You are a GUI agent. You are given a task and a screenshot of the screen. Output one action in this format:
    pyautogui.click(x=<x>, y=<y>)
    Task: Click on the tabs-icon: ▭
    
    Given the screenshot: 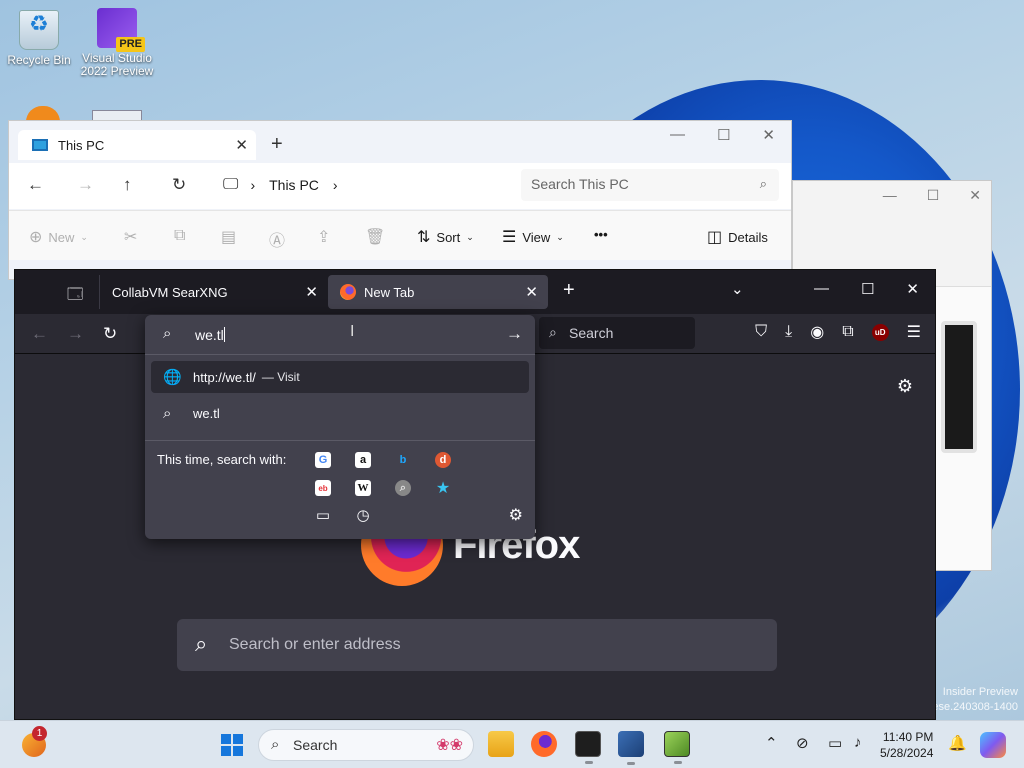 What is the action you would take?
    pyautogui.click(x=323, y=515)
    